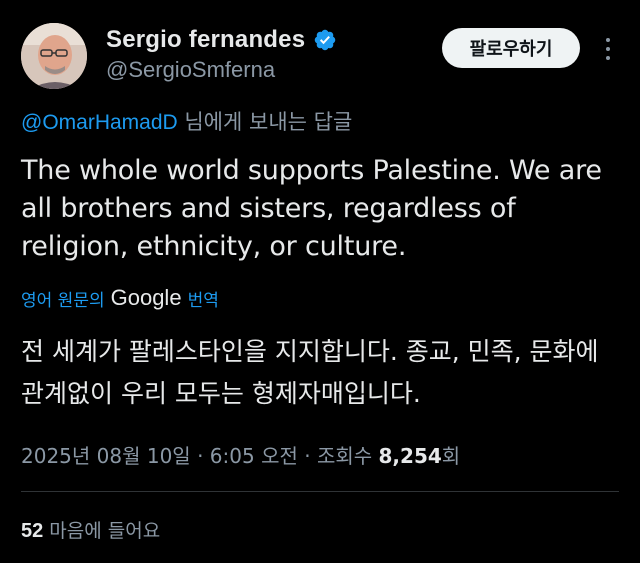 This screenshot has height=563, width=640. What do you see at coordinates (146, 297) in the screenshot?
I see `google-logo: Google` at bounding box center [146, 297].